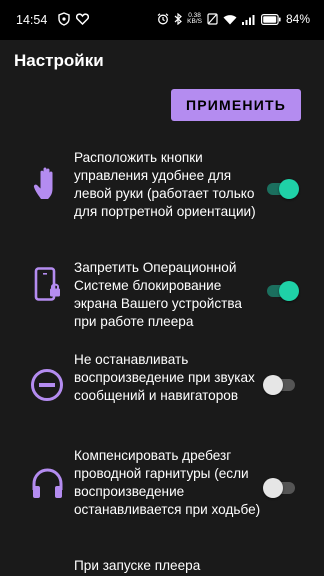  I want to click on shield-status-icon, so click(64, 19).